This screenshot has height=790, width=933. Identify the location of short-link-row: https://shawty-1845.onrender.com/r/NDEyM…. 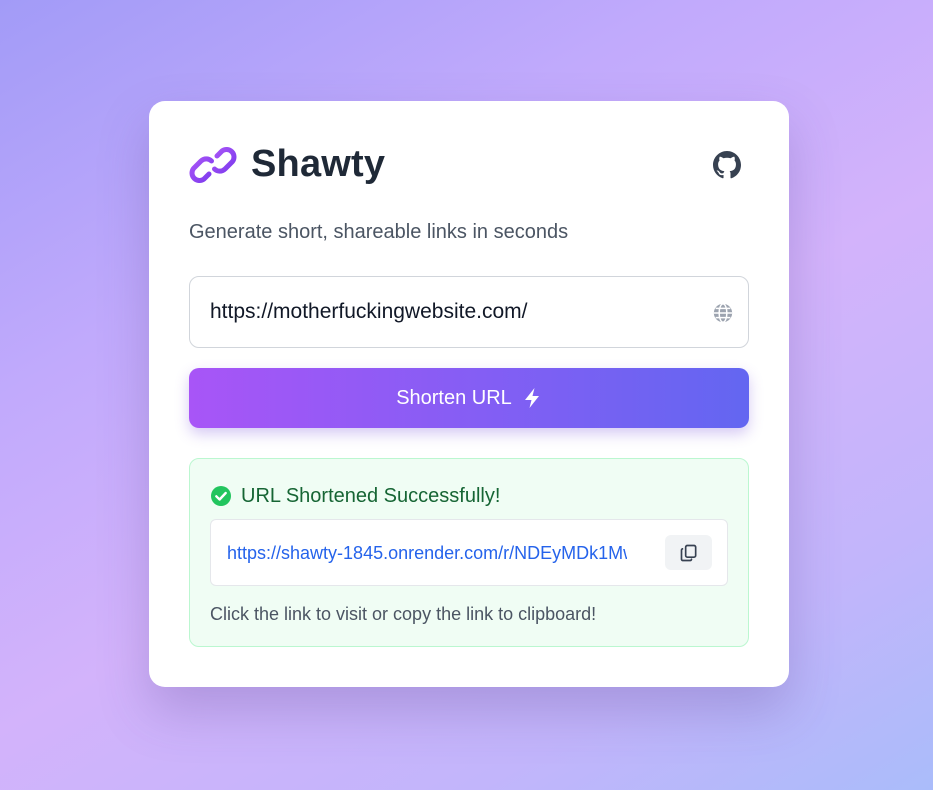
(469, 552).